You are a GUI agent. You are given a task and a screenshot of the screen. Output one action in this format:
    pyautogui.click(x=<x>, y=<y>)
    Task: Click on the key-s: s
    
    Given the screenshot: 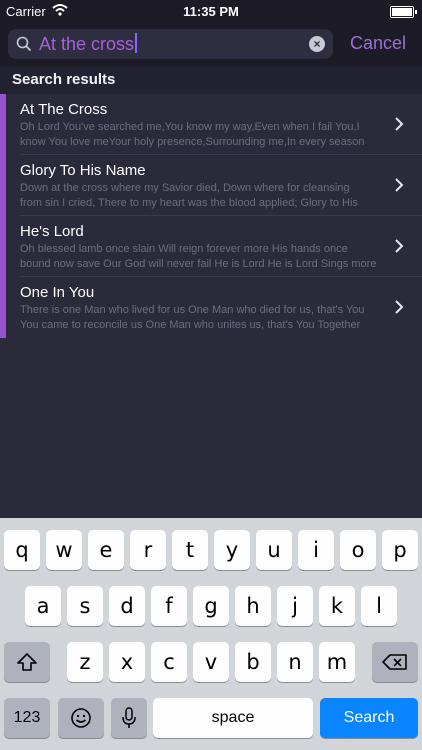 What is the action you would take?
    pyautogui.click(x=85, y=606)
    